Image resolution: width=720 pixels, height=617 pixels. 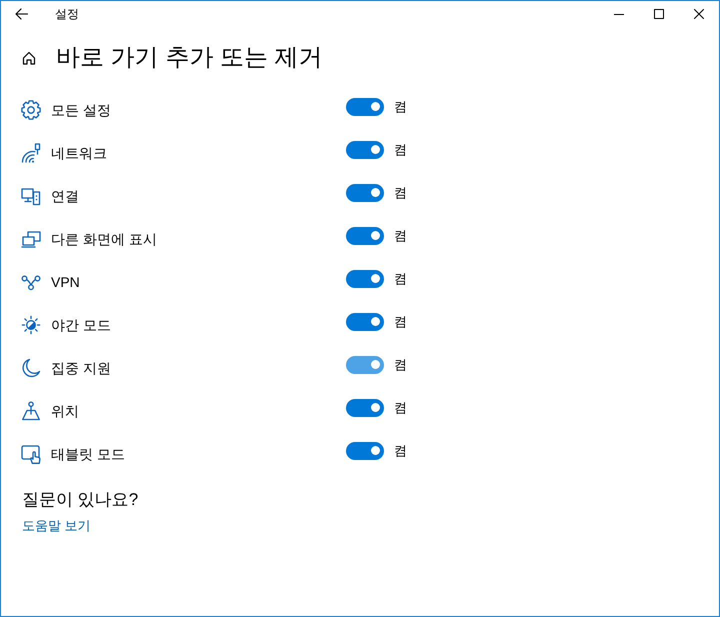 I want to click on monitor-phone-icon, so click(x=31, y=196).